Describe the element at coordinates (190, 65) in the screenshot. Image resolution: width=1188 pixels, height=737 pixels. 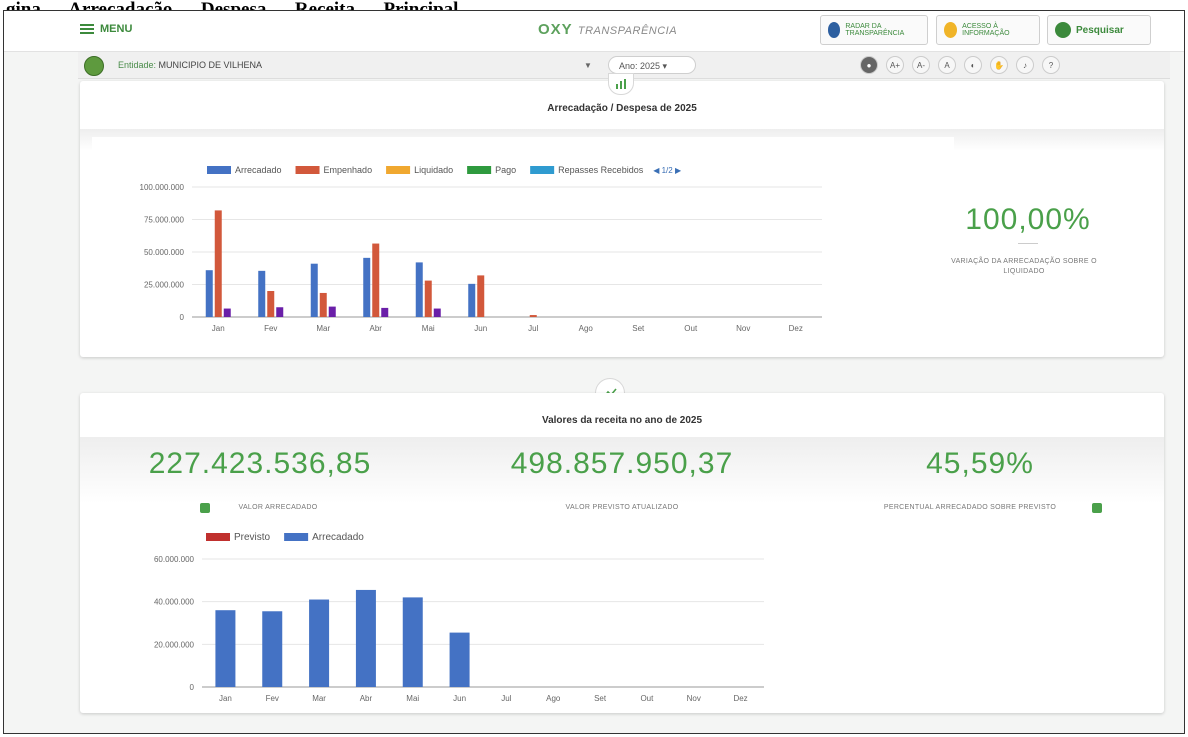
I see `entity-selector: Entidade: MUNICIPIO DE VILHENA` at that location.